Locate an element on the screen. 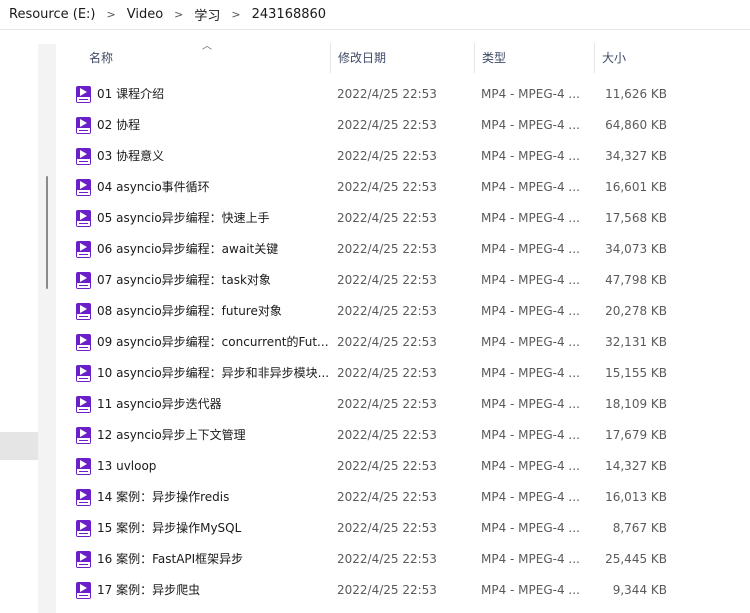  file-size: 11,626 KB is located at coordinates (636, 94).